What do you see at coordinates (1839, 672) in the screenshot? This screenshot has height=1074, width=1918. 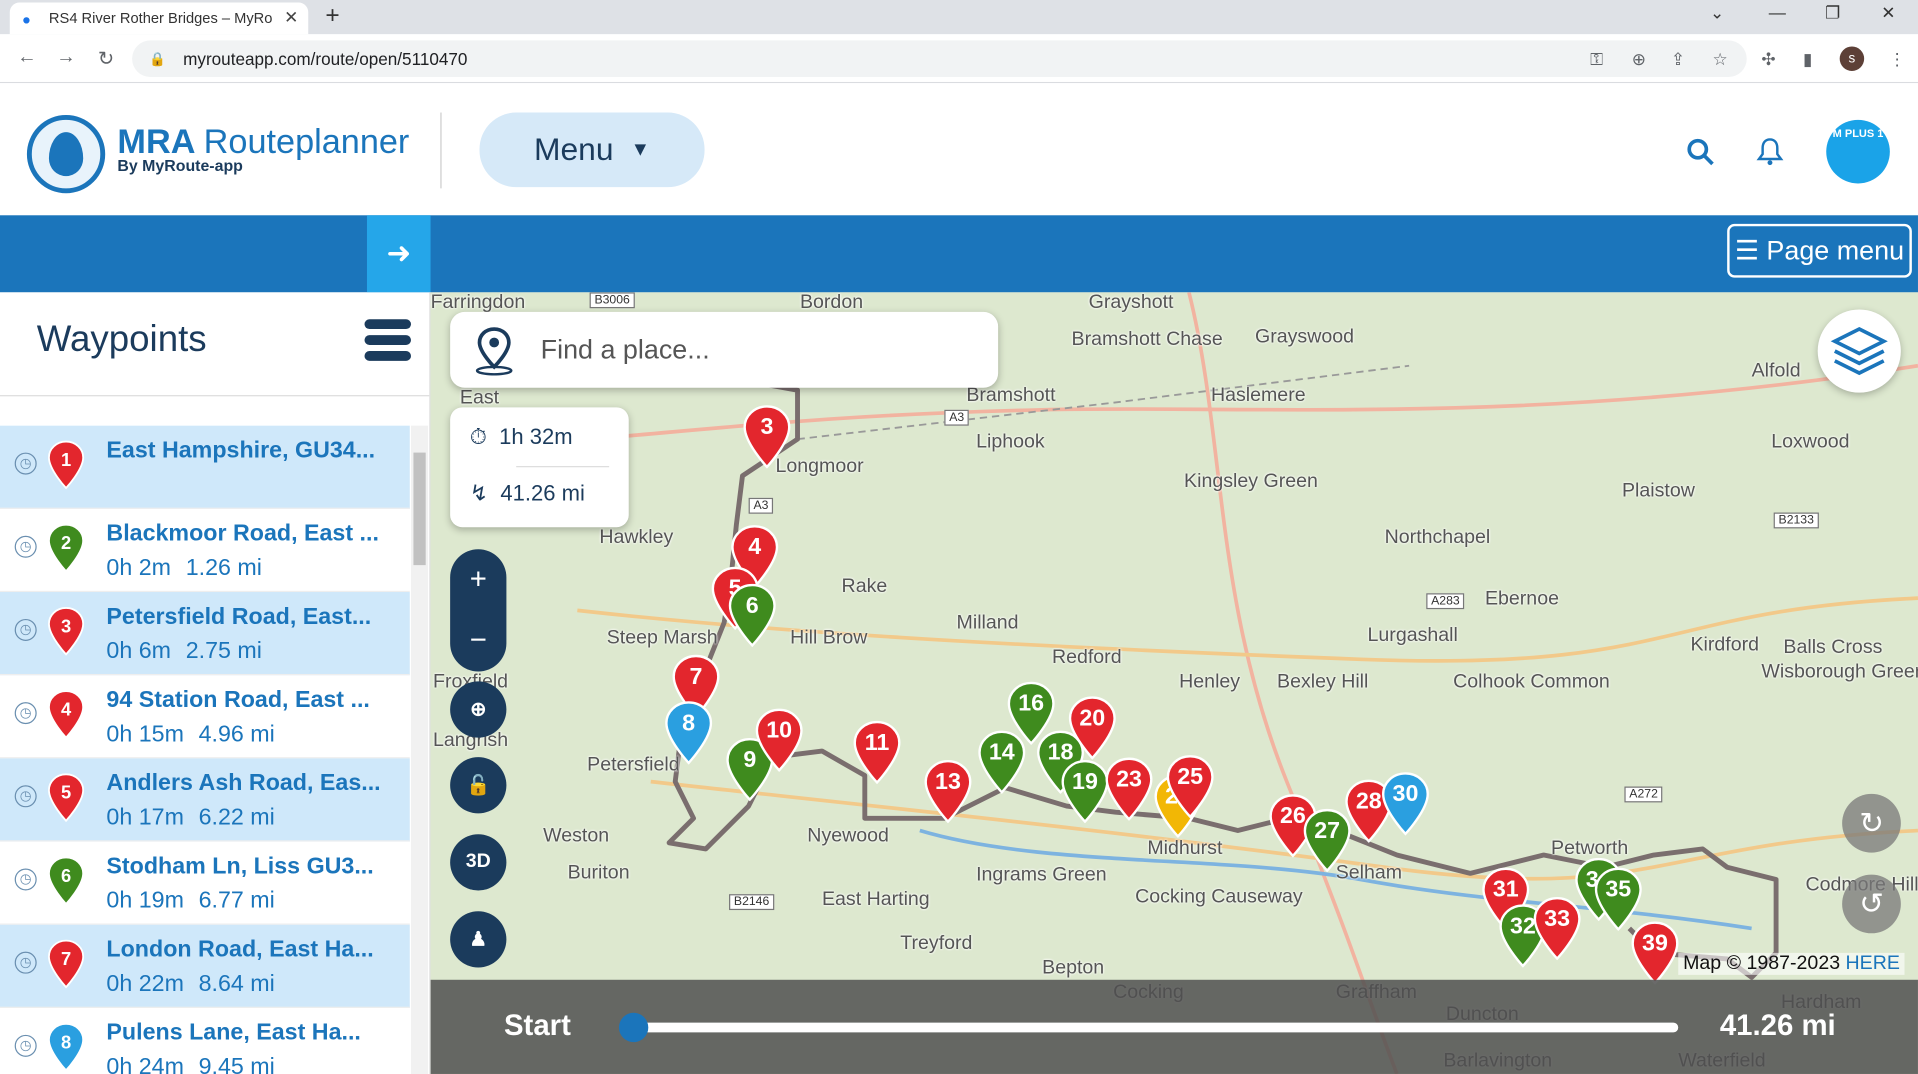 I see `map-place-label: Wisborough Green` at bounding box center [1839, 672].